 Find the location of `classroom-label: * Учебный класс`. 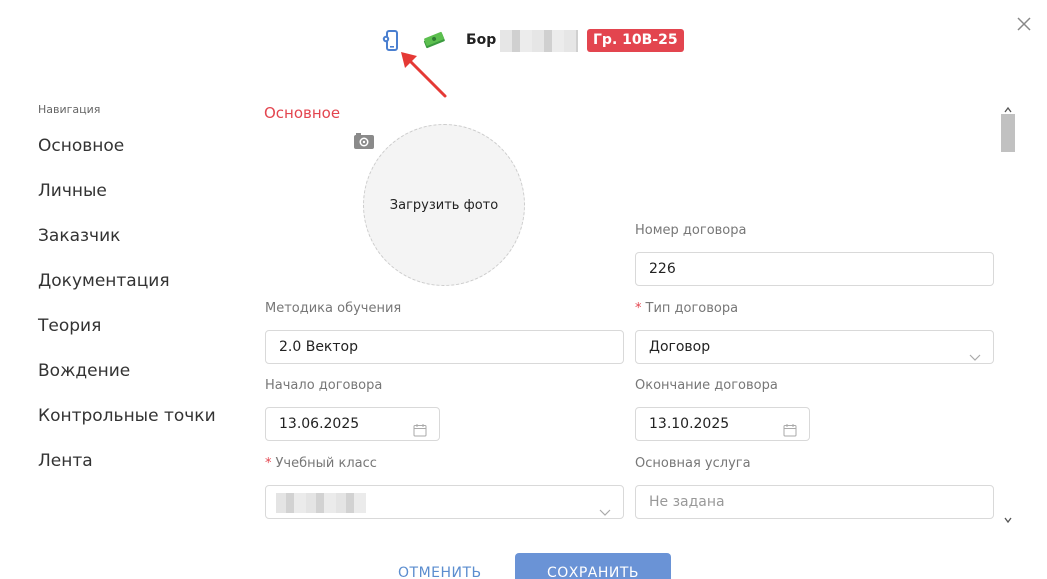

classroom-label: * Учебный класс is located at coordinates (321, 463).